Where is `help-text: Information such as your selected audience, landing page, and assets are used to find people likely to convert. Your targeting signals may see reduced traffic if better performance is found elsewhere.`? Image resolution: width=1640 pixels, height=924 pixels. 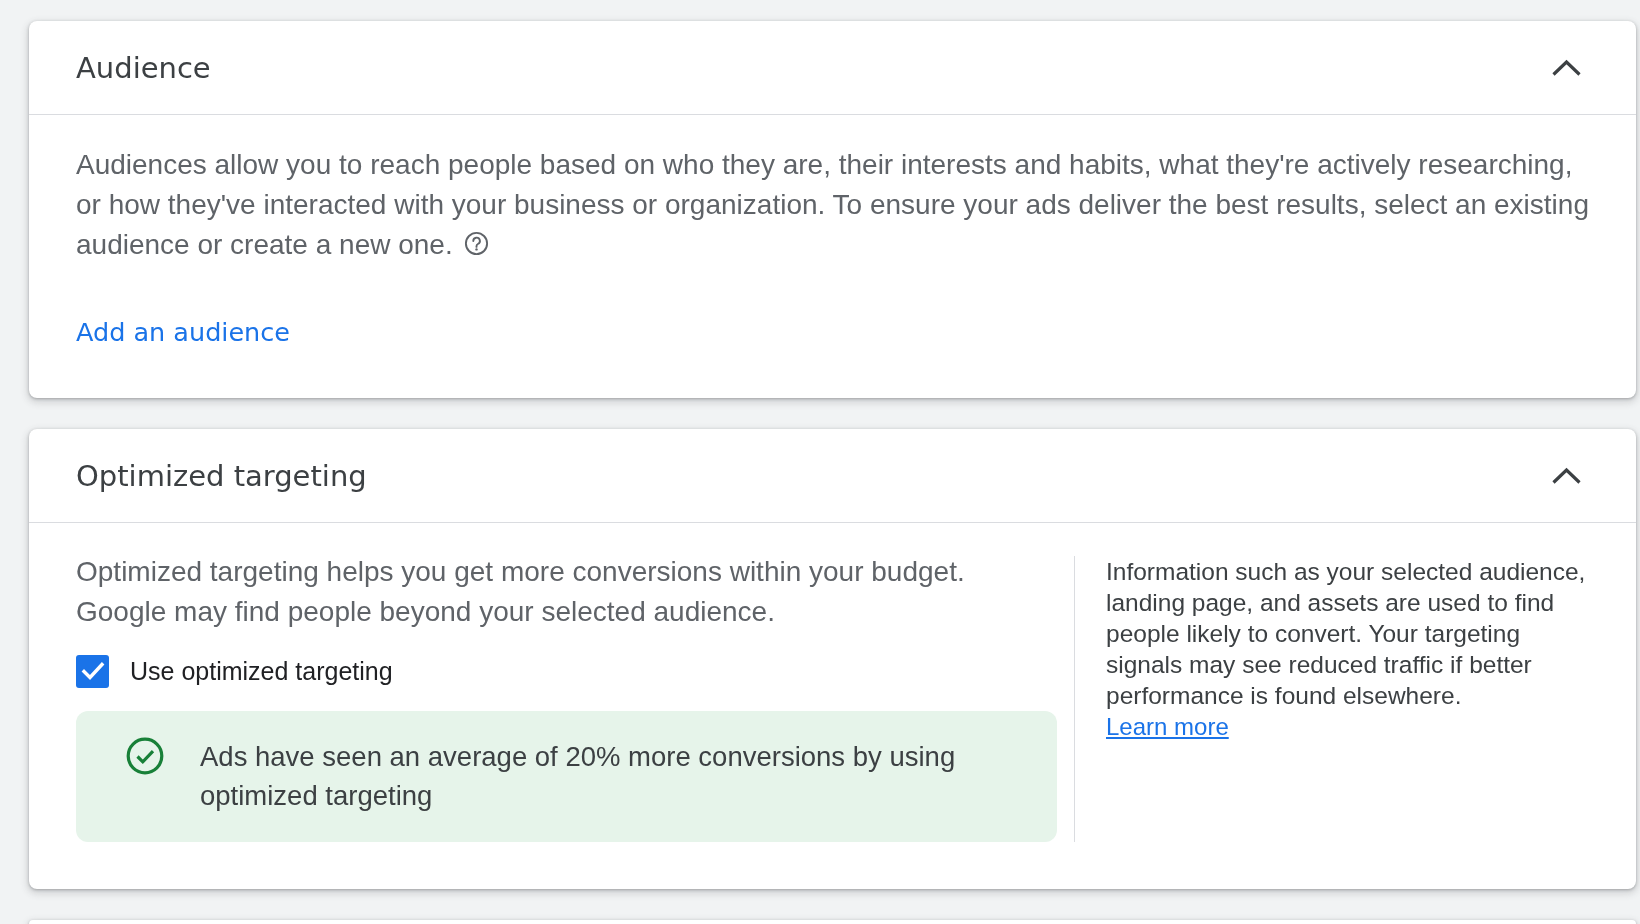
help-text: Information such as your selected audience, landing page, and assets are used to find people likely to convert. Your targeting signals may see reduced traffic if better performance is found elsewhere. is located at coordinates (1346, 634).